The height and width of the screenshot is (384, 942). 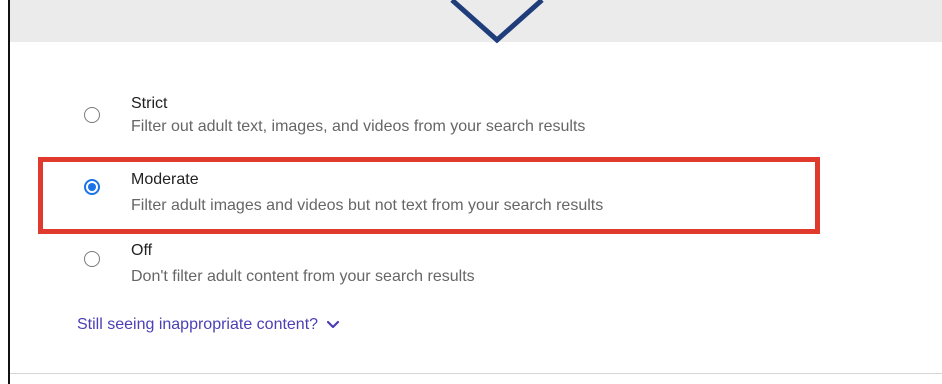 I want to click on option-title-moderate: Moderate, so click(x=165, y=179).